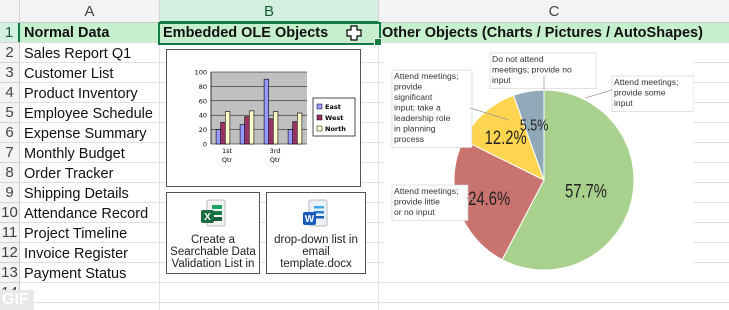 The width and height of the screenshot is (729, 310). Describe the element at coordinates (269, 11) in the screenshot. I see `column-header-b: B` at that location.